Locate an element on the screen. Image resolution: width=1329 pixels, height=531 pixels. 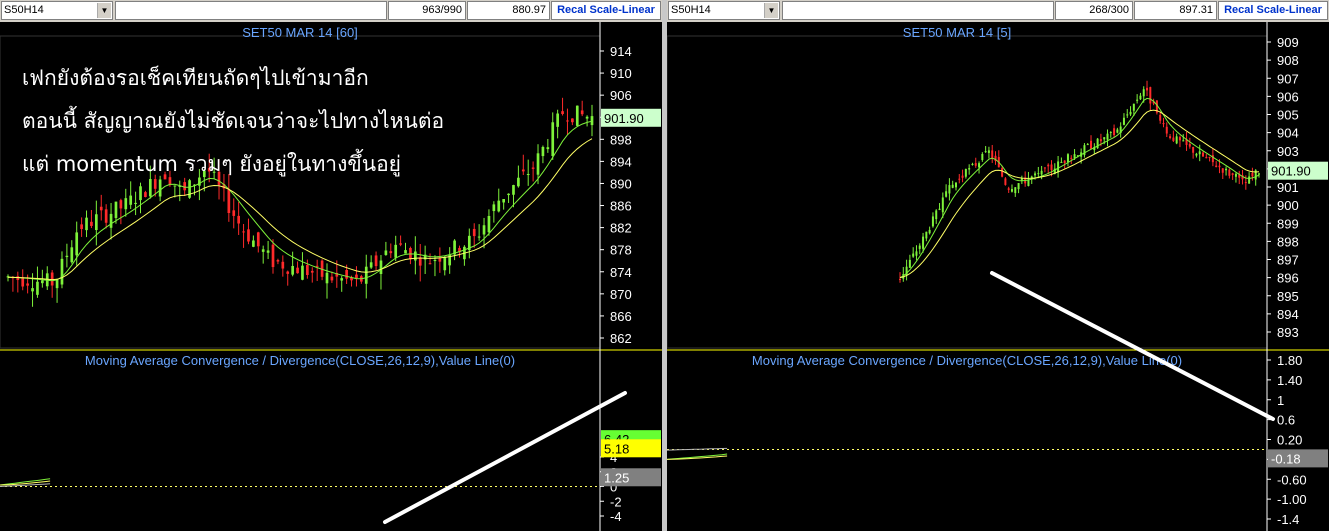
bar-count: 963/990 is located at coordinates (427, 10).